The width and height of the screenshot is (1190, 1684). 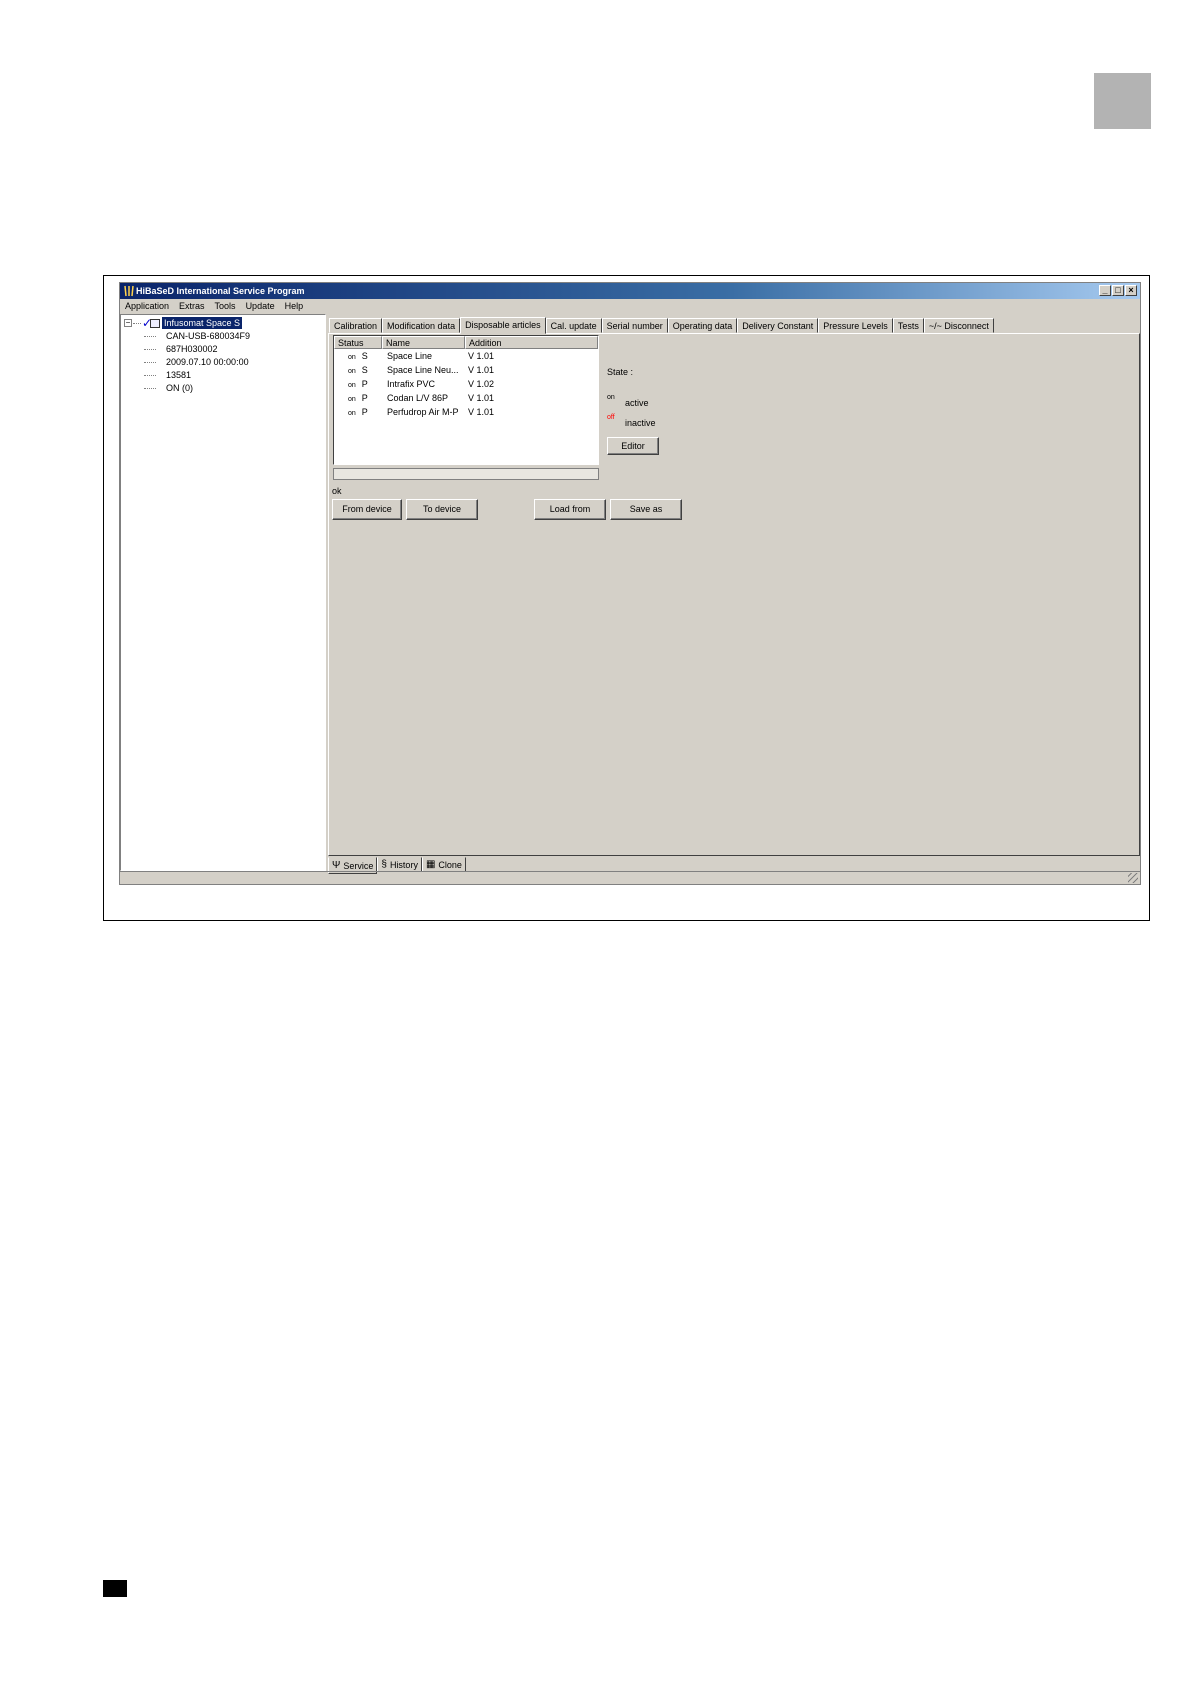 What do you see at coordinates (646, 509) in the screenshot?
I see `save-as-button: Save as` at bounding box center [646, 509].